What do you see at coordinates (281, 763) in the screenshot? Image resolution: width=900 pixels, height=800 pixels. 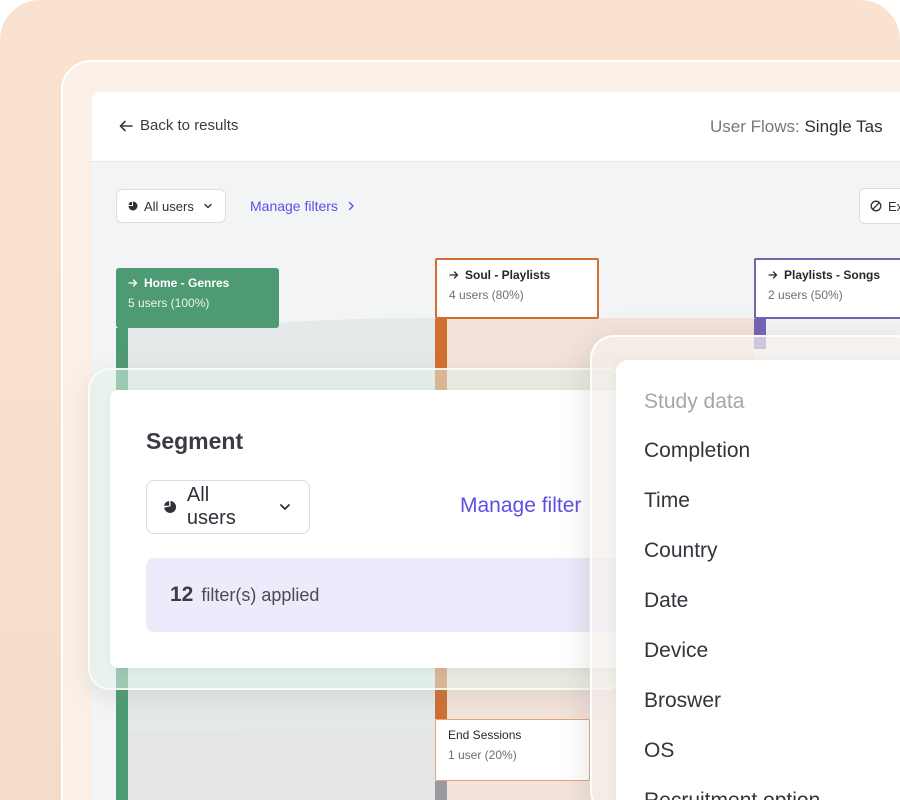 I see `flow-band-home-end` at bounding box center [281, 763].